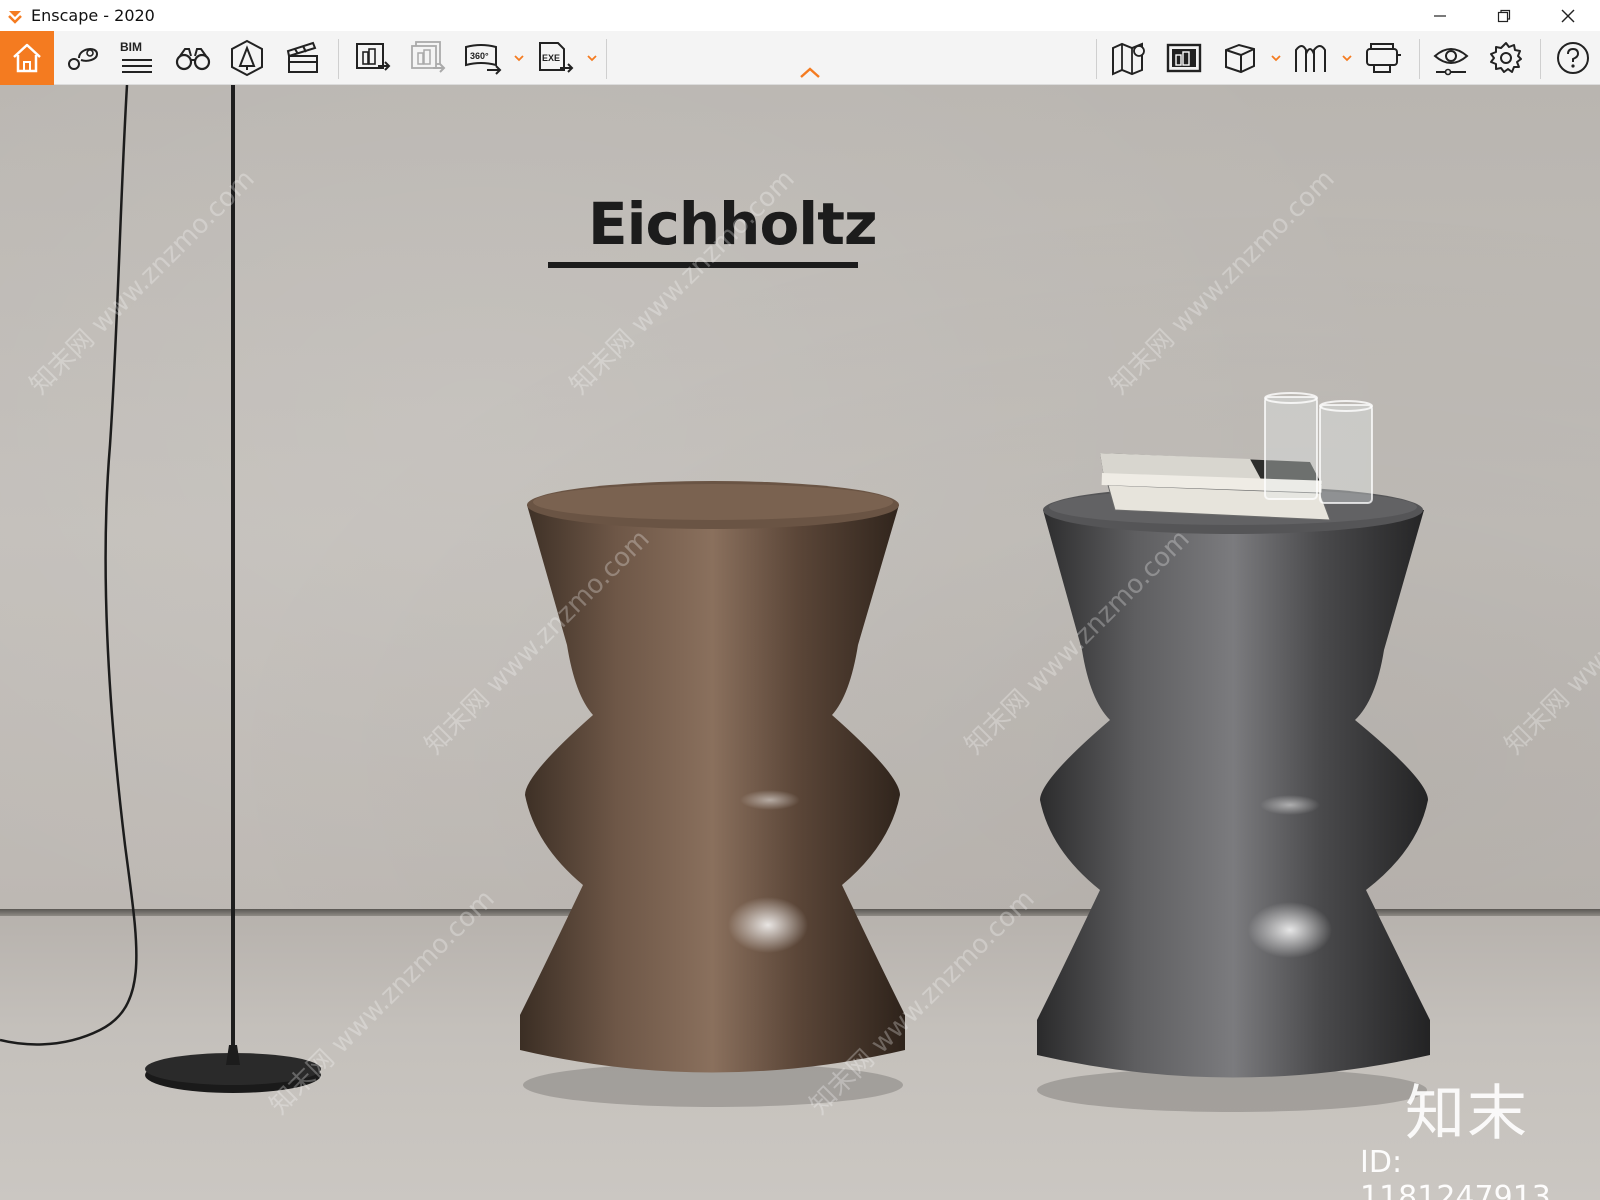 The height and width of the screenshot is (1200, 1600). I want to click on video-editor-button, so click(303, 58).